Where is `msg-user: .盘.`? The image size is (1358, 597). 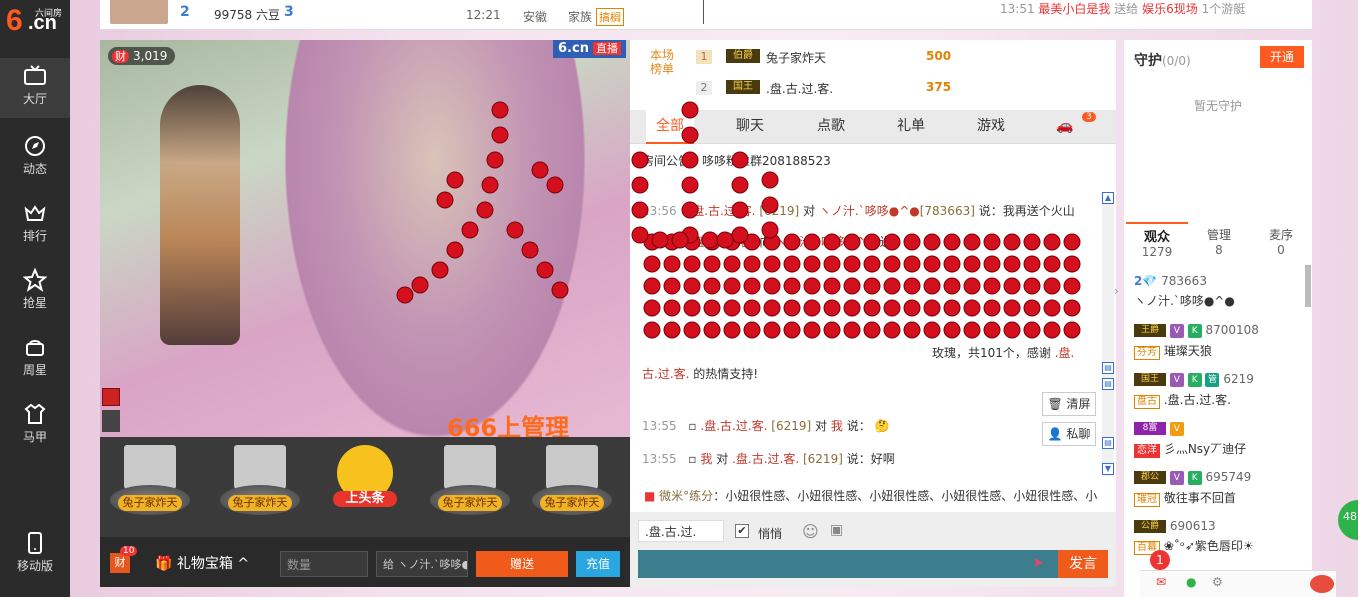 msg-user: .盘. is located at coordinates (1065, 353).